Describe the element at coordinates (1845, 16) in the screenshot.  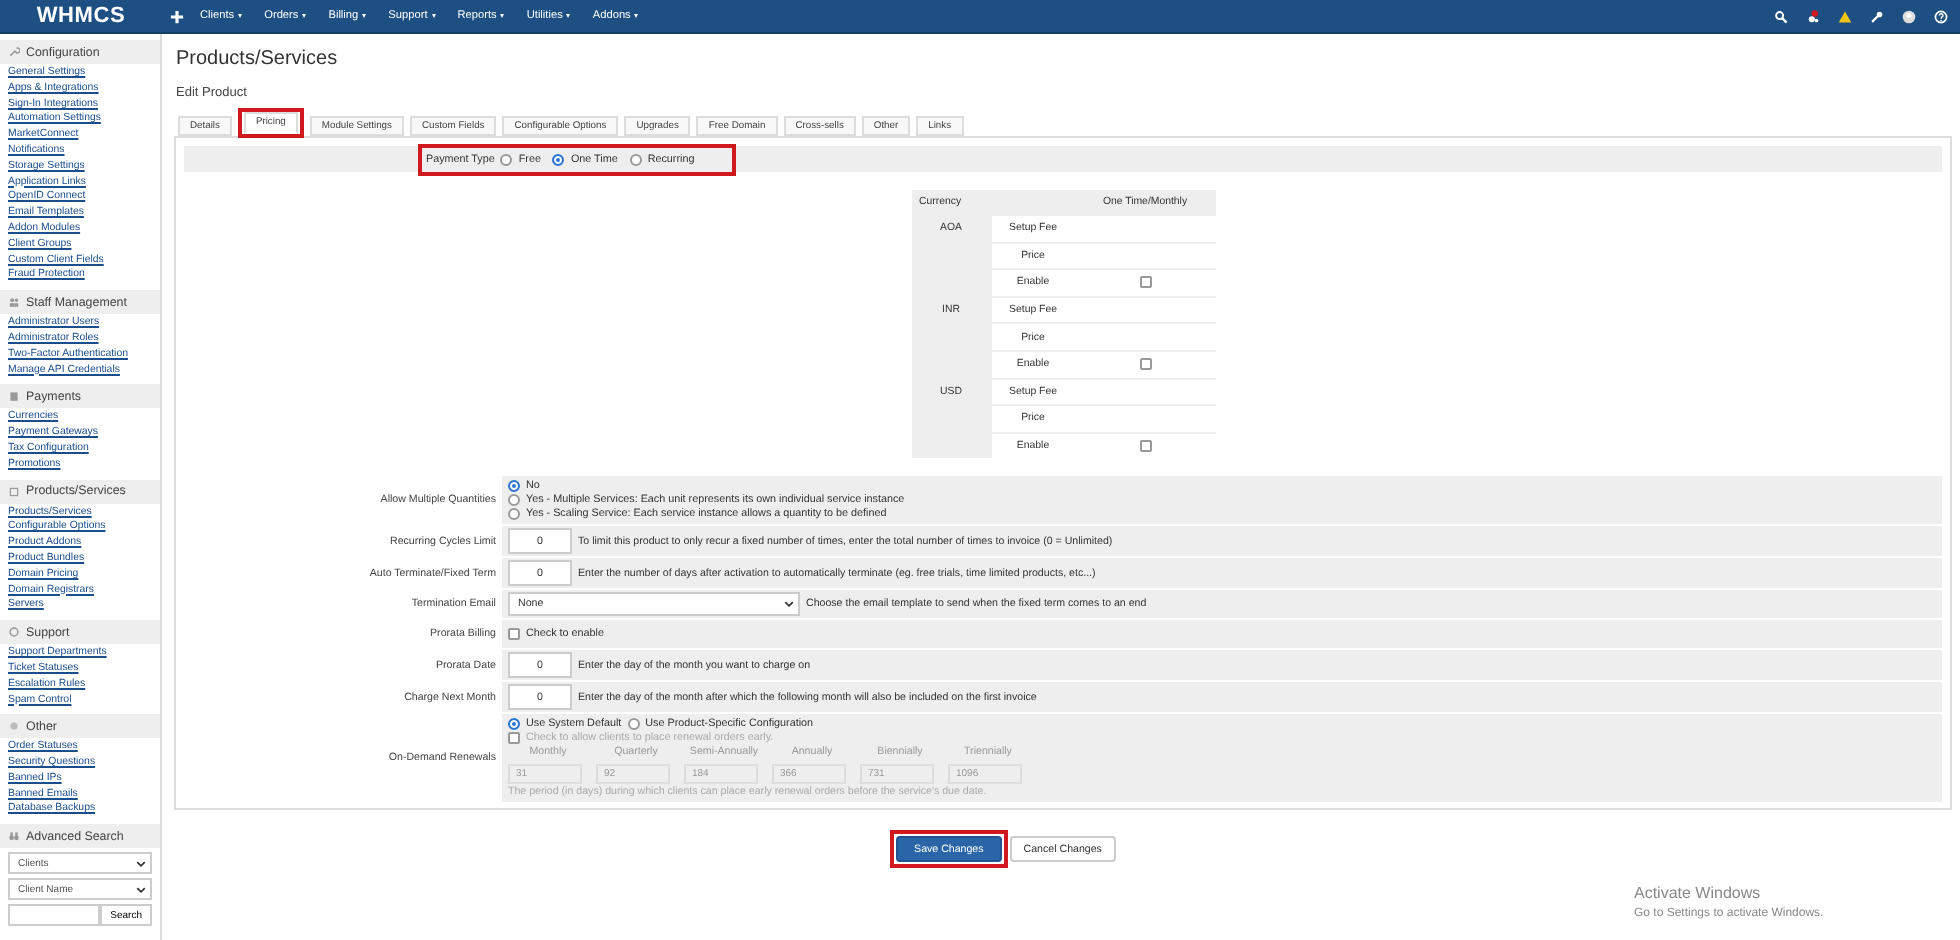
I see `warning-icon` at that location.